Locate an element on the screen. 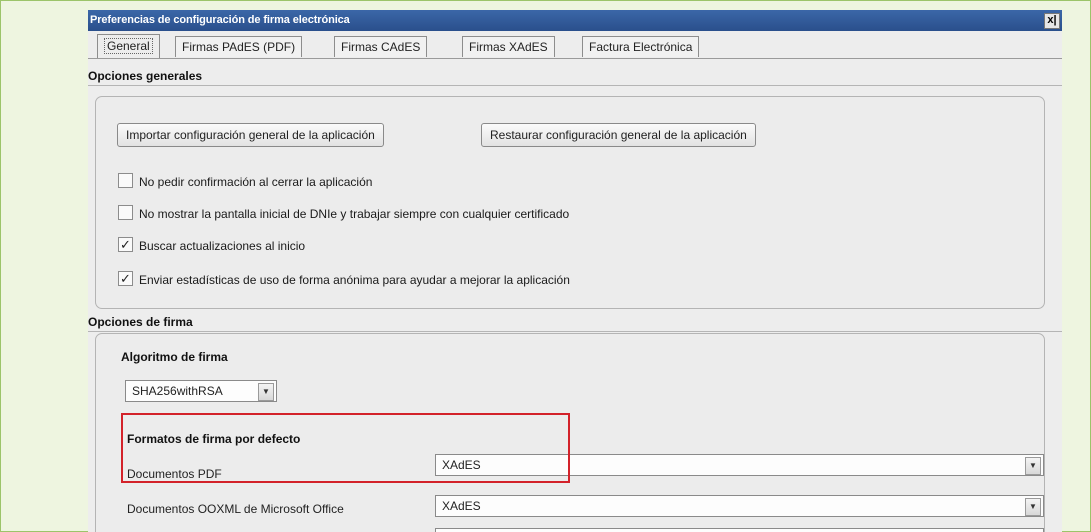 The width and height of the screenshot is (1091, 532). check-updates-checkbox: ✓ Buscar actualizaciones al inicio is located at coordinates (211, 245).